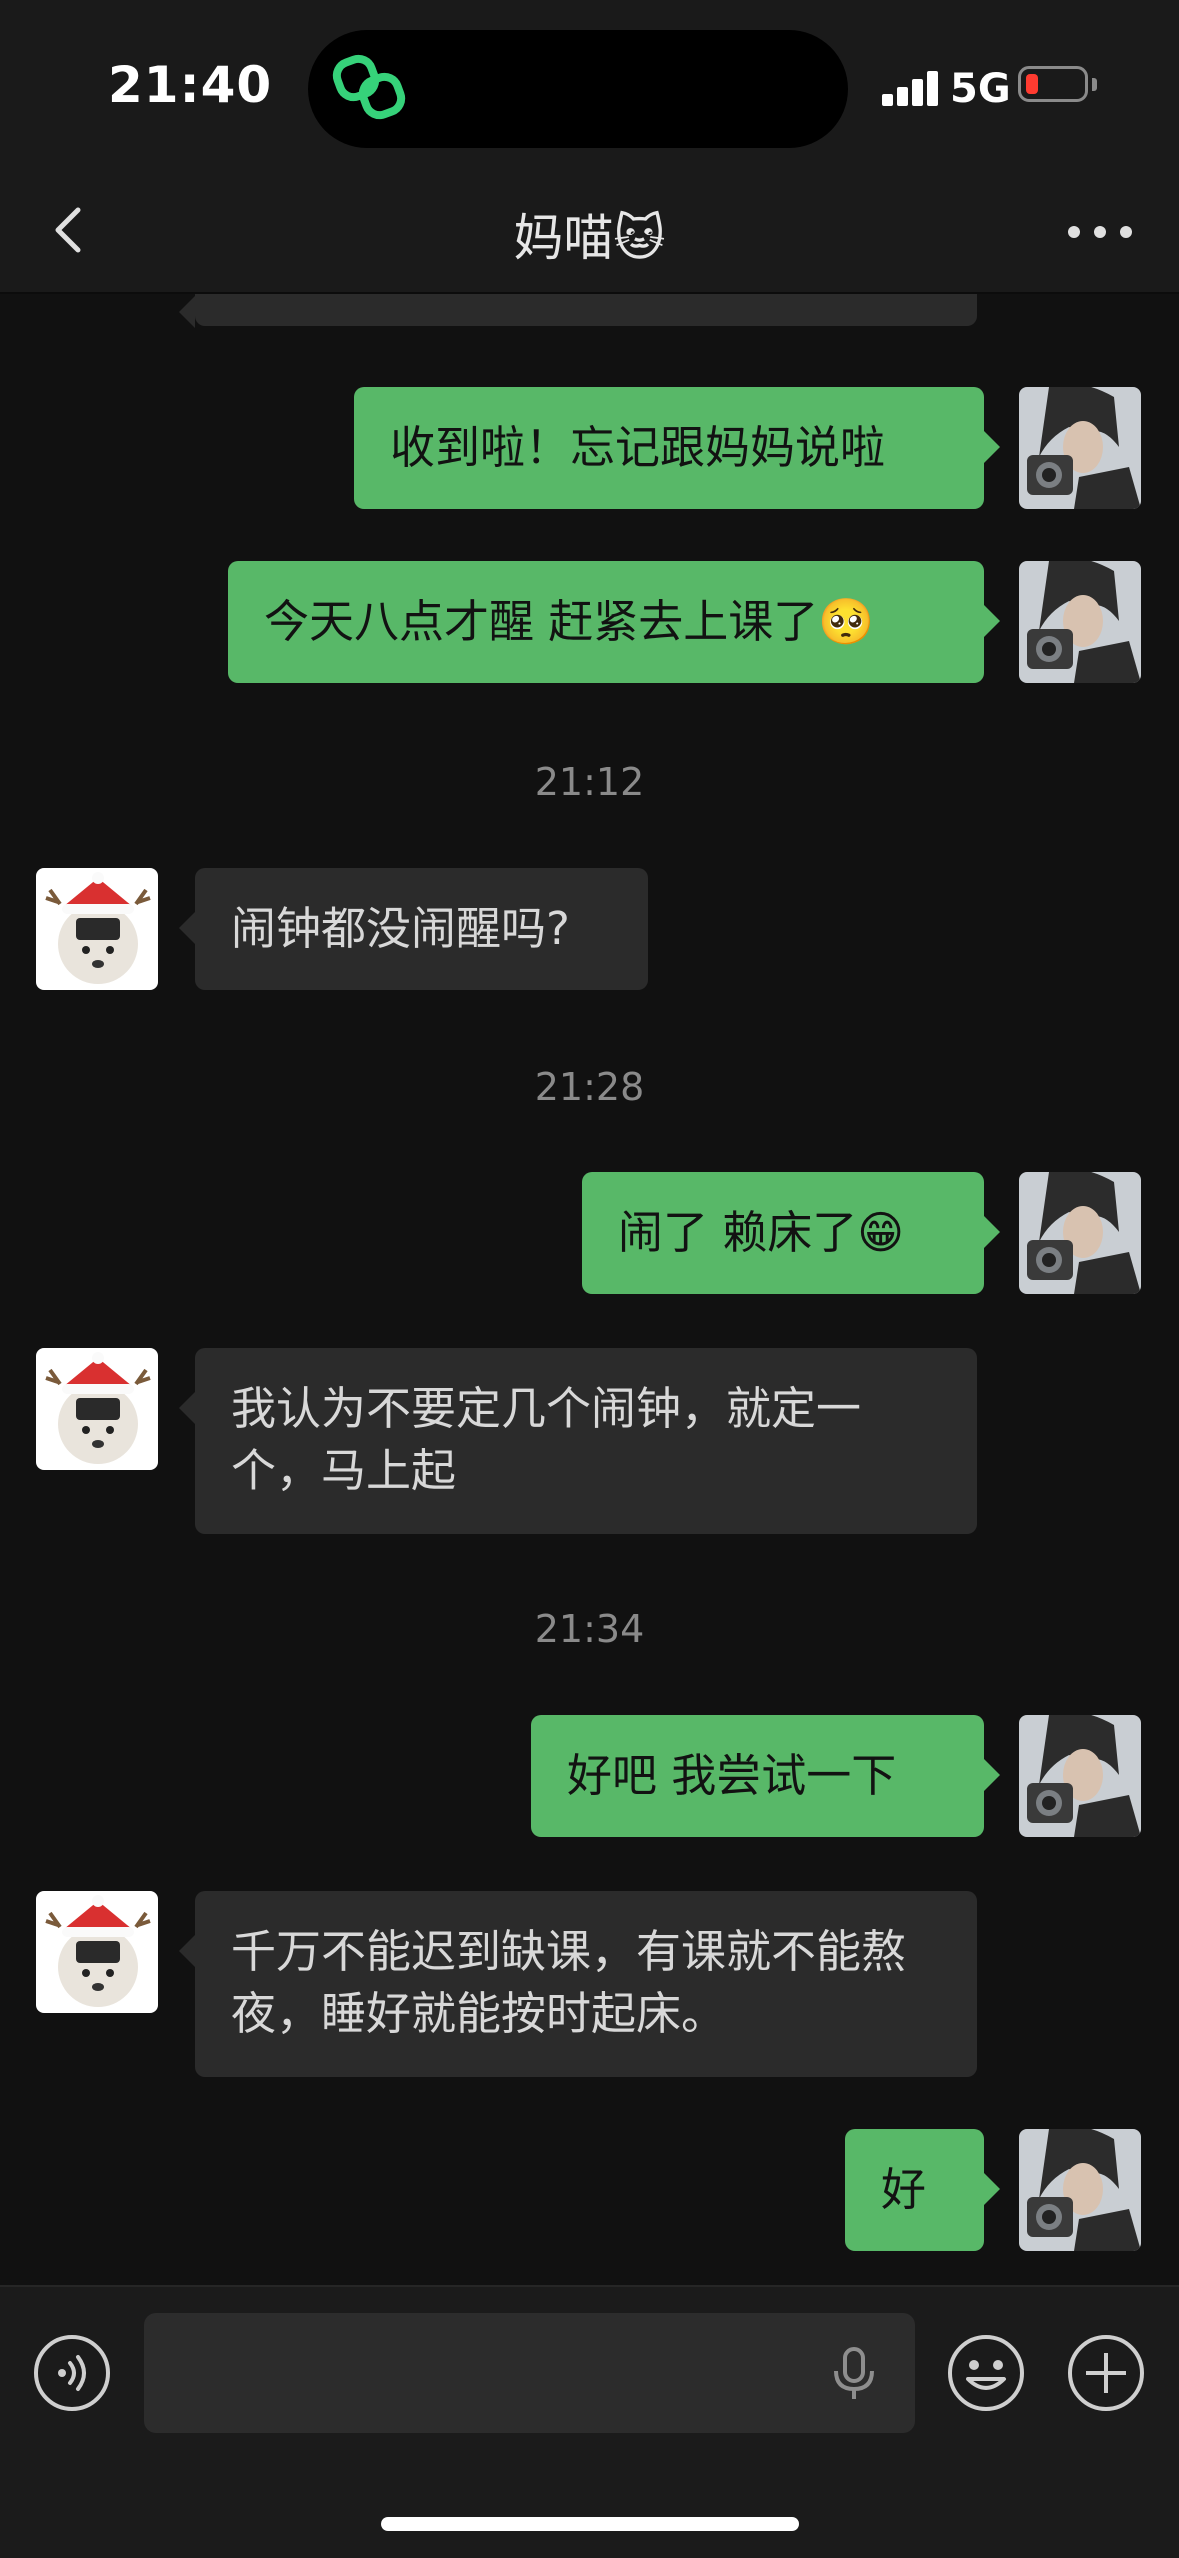 The height and width of the screenshot is (2558, 1179). Describe the element at coordinates (190, 85) in the screenshot. I see `status-time: 21:40` at that location.